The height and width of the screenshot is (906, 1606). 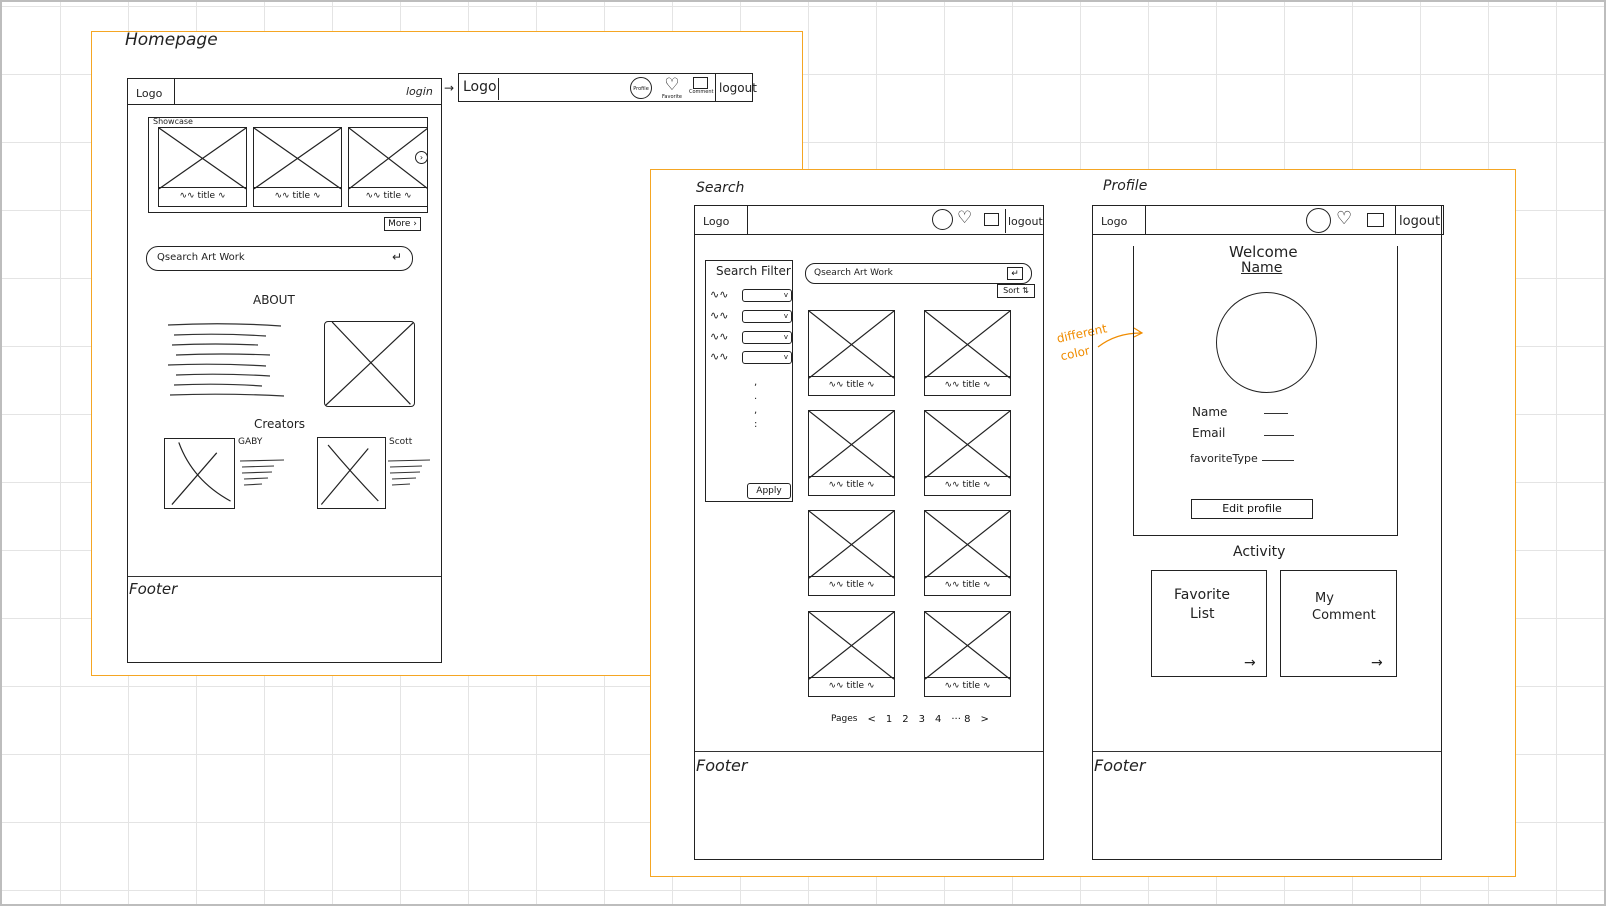 I want to click on next-page-button: >, so click(x=984, y=719).